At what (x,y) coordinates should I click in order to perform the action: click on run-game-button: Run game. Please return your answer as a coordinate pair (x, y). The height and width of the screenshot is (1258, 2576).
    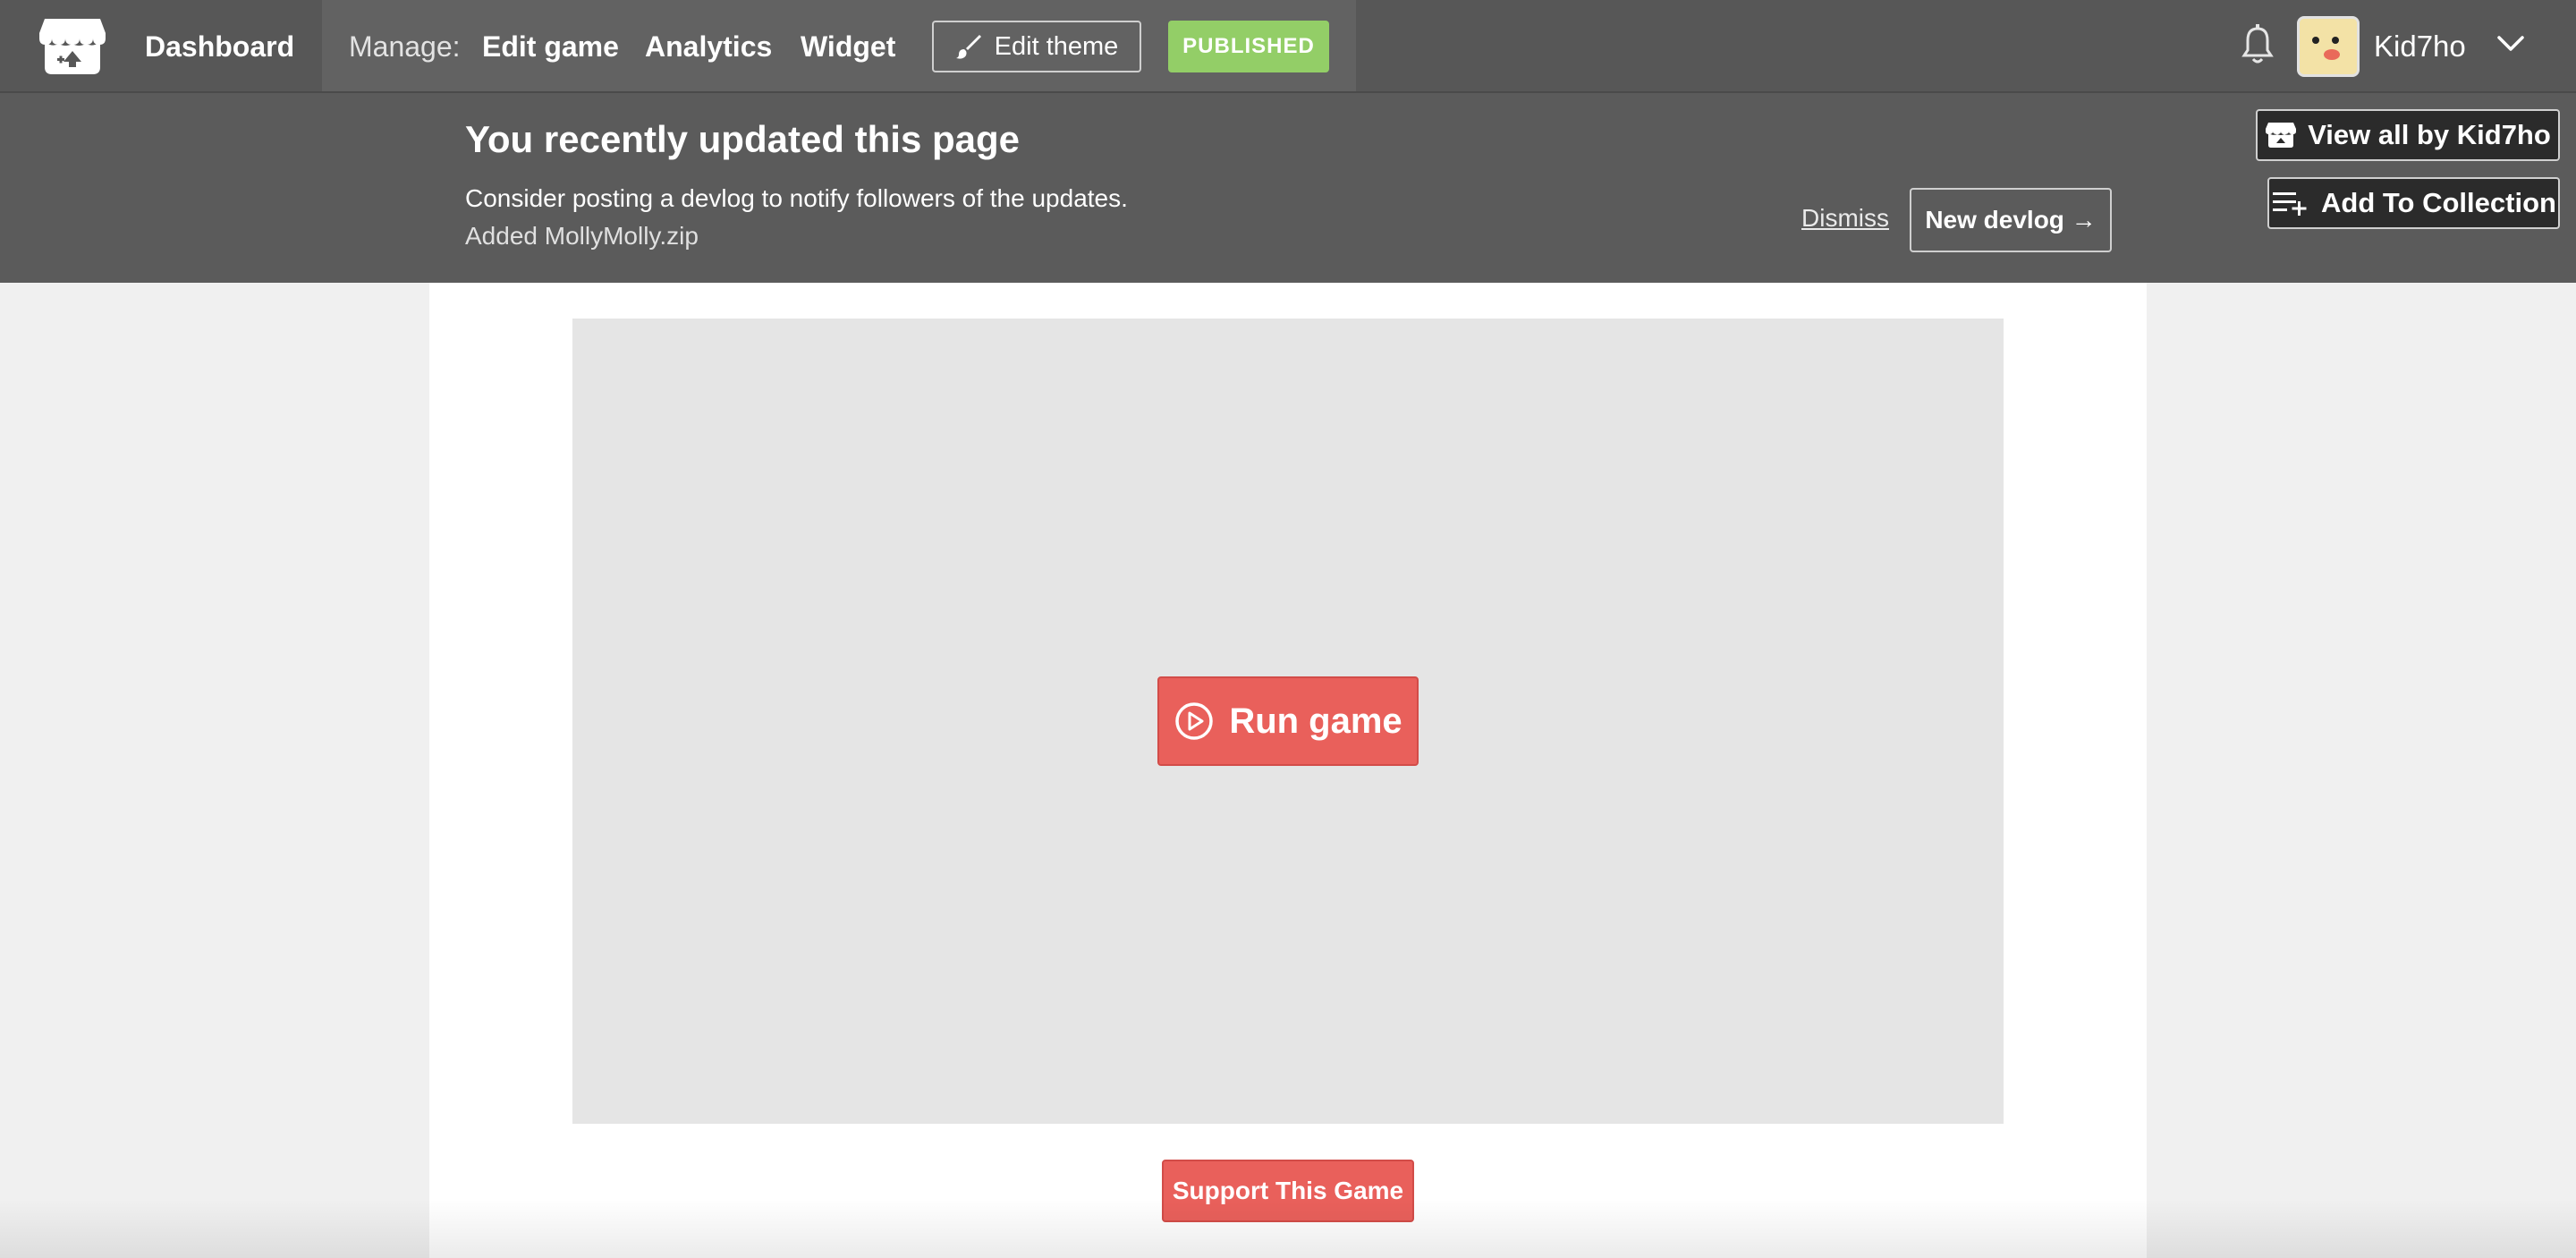
    Looking at the image, I should click on (1288, 721).